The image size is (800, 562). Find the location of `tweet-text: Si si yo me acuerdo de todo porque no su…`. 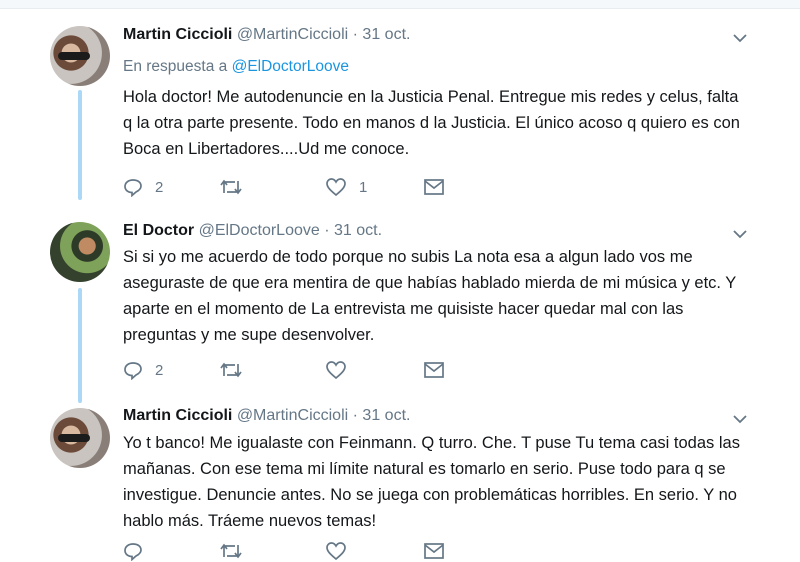

tweet-text: Si si yo me acuerdo de todo porque no su… is located at coordinates (430, 296).